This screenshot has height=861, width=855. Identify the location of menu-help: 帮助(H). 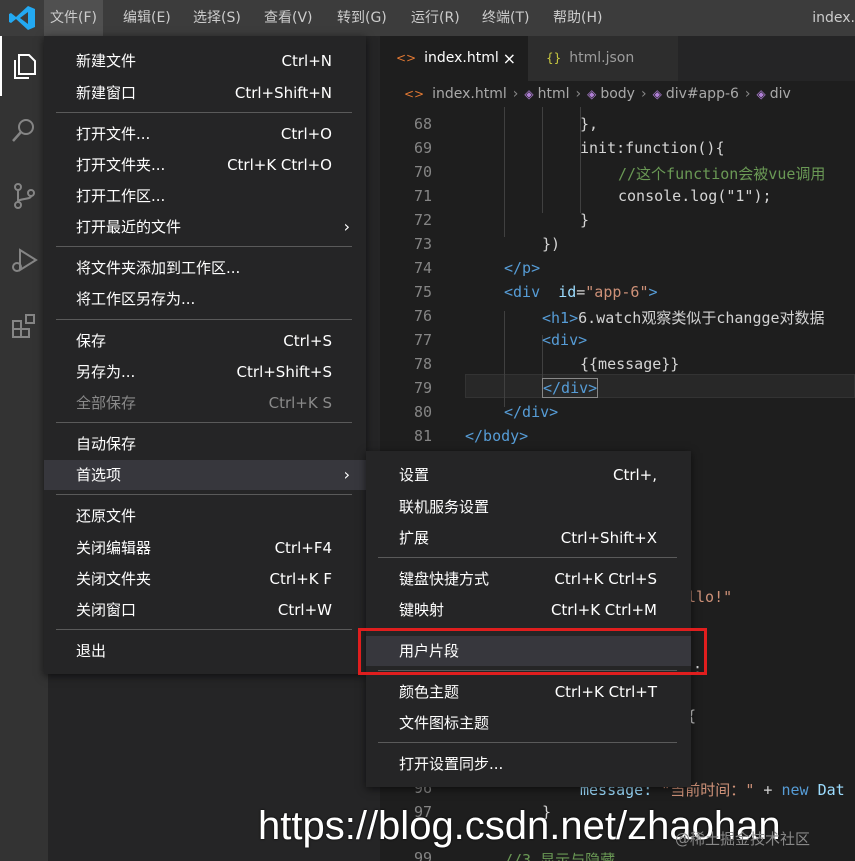
(577, 18).